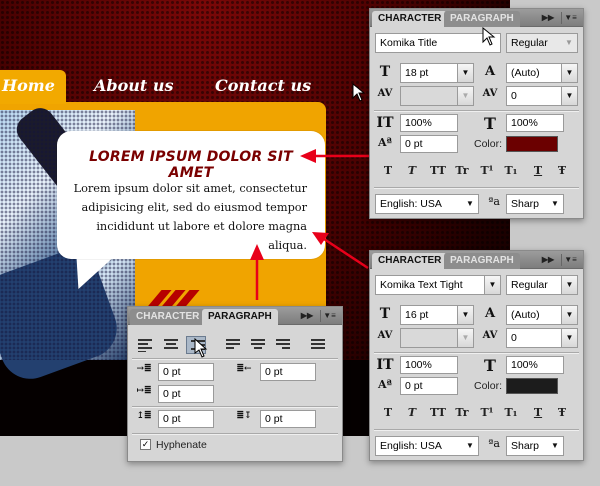 The height and width of the screenshot is (486, 600). What do you see at coordinates (134, 85) in the screenshot?
I see `nav-item-about: About us` at bounding box center [134, 85].